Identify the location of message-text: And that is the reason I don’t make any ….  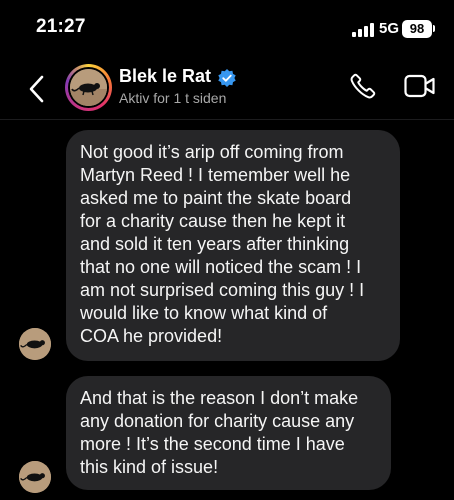
(219, 432).